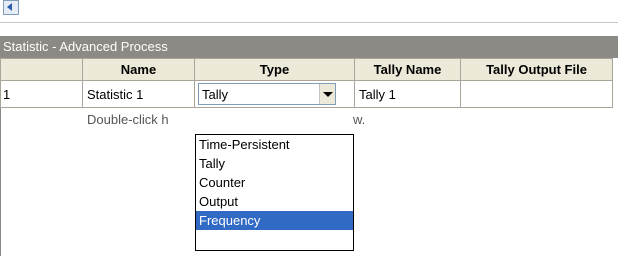 The height and width of the screenshot is (256, 618). Describe the element at coordinates (274, 144) in the screenshot. I see `dropdown-option-time-persistent: Time-Persistent` at that location.